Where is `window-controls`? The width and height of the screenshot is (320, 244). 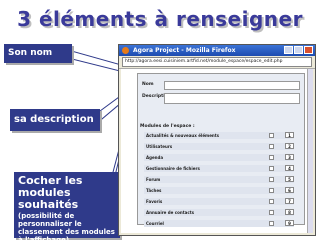
window-controls is located at coordinates (298, 50).